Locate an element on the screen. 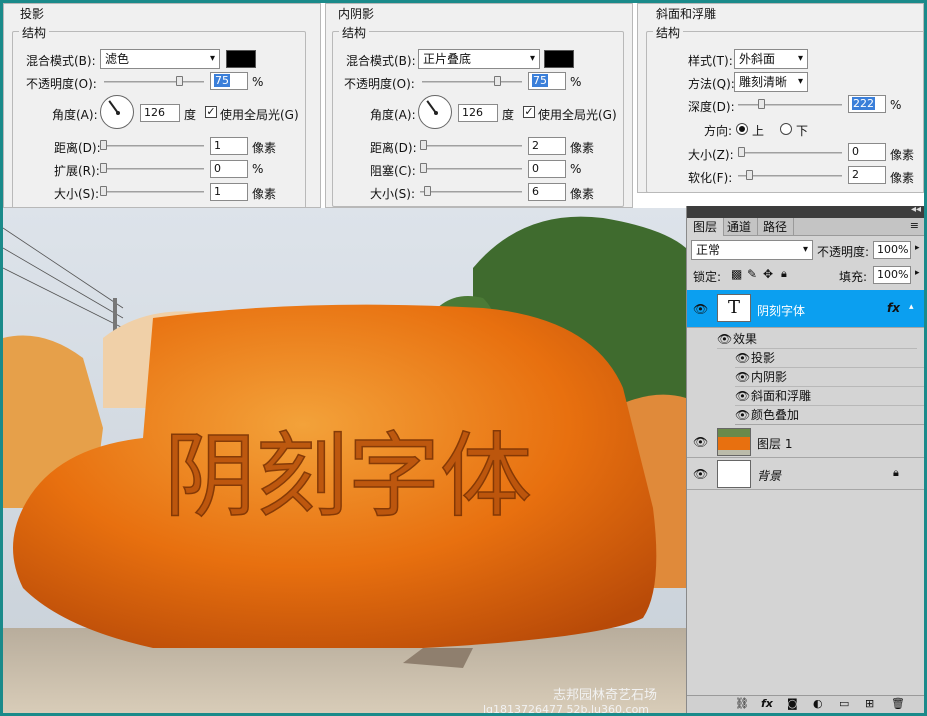 This screenshot has height=716, width=927. fill-label: 填充: is located at coordinates (853, 277).